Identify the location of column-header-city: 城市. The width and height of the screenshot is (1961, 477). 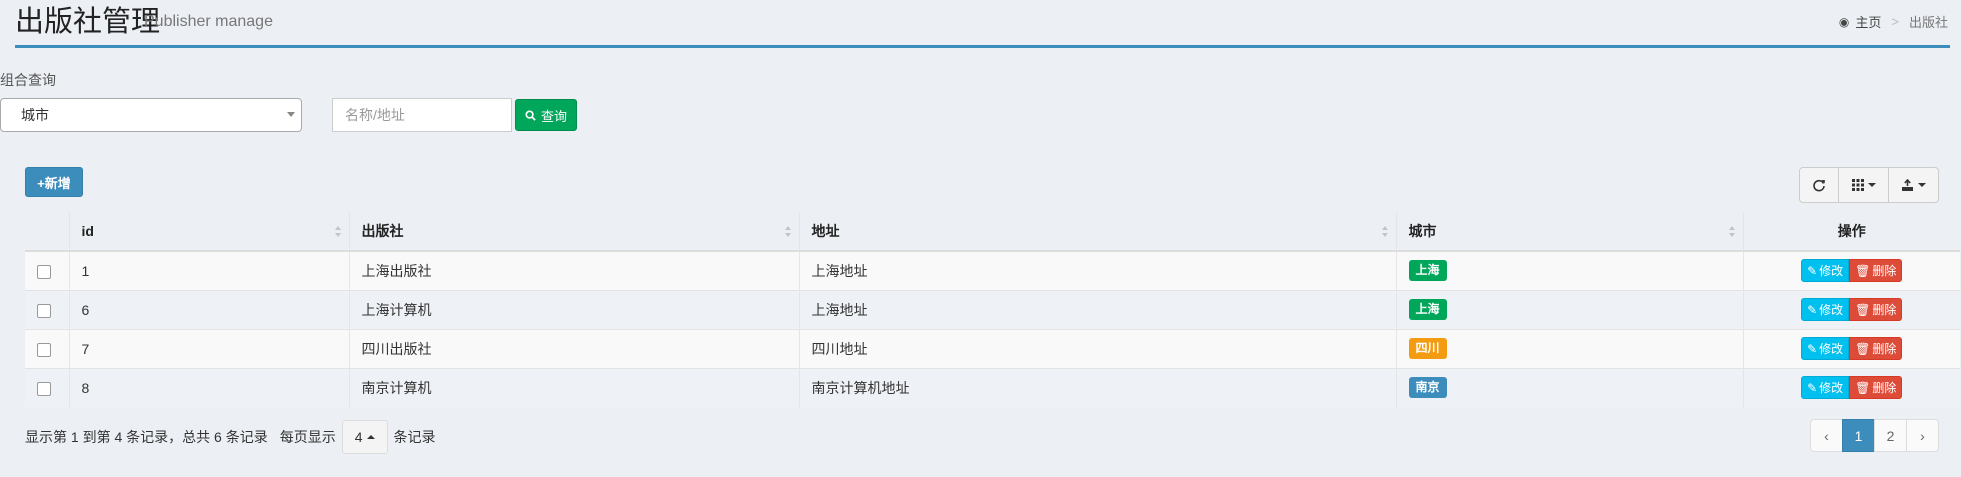
(1570, 232).